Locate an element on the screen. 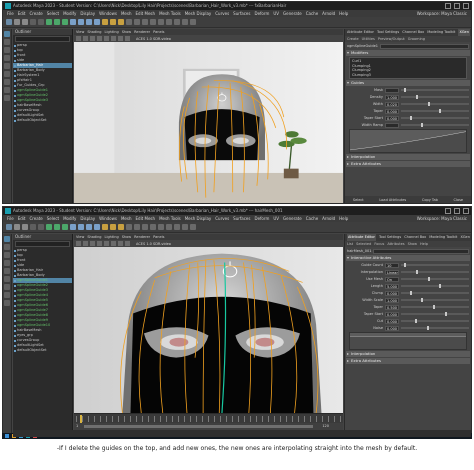 This screenshot has width=474, height=470. attribute-value-field: Linear is located at coordinates (392, 272).